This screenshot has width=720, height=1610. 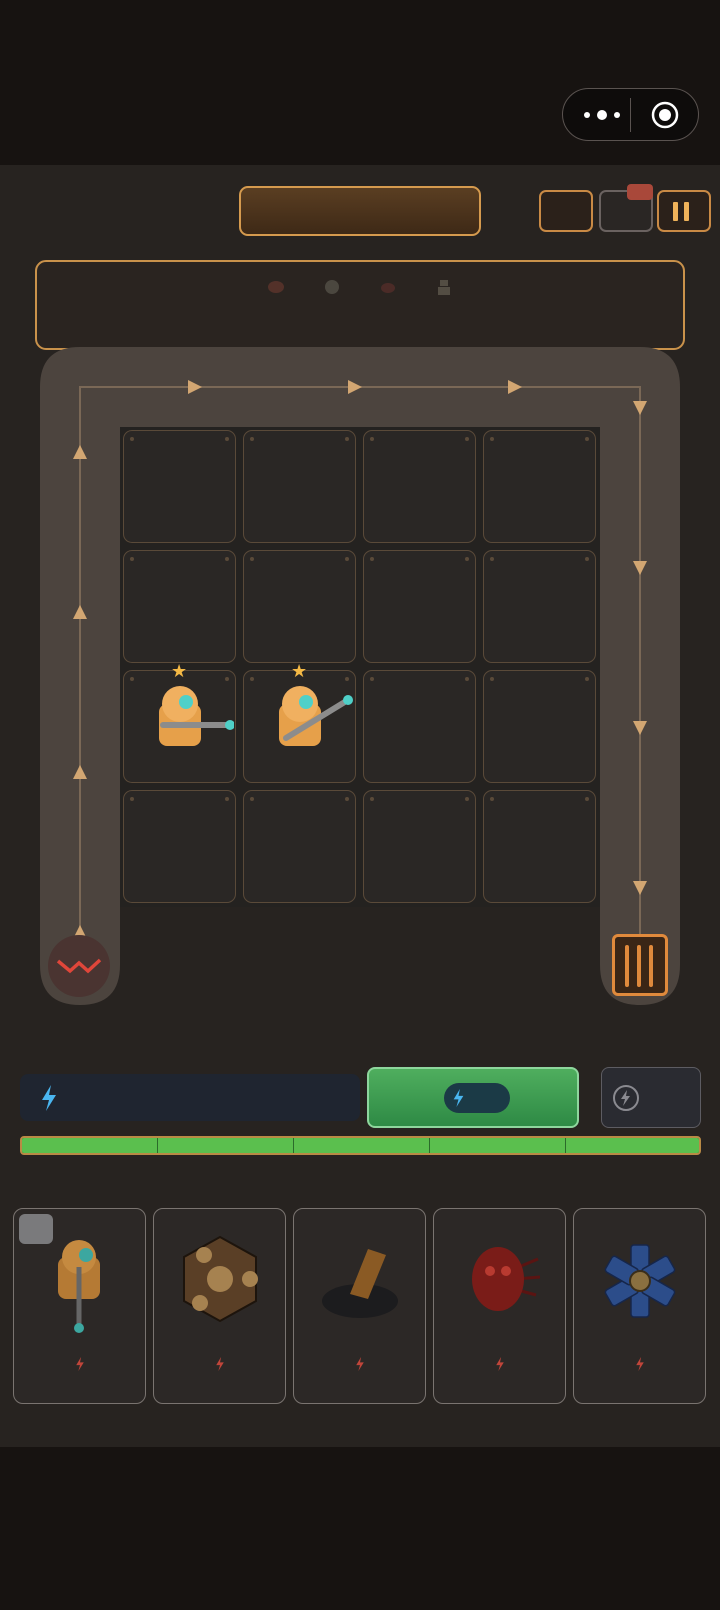 What do you see at coordinates (360, 1283) in the screenshot?
I see `cannon-icon` at bounding box center [360, 1283].